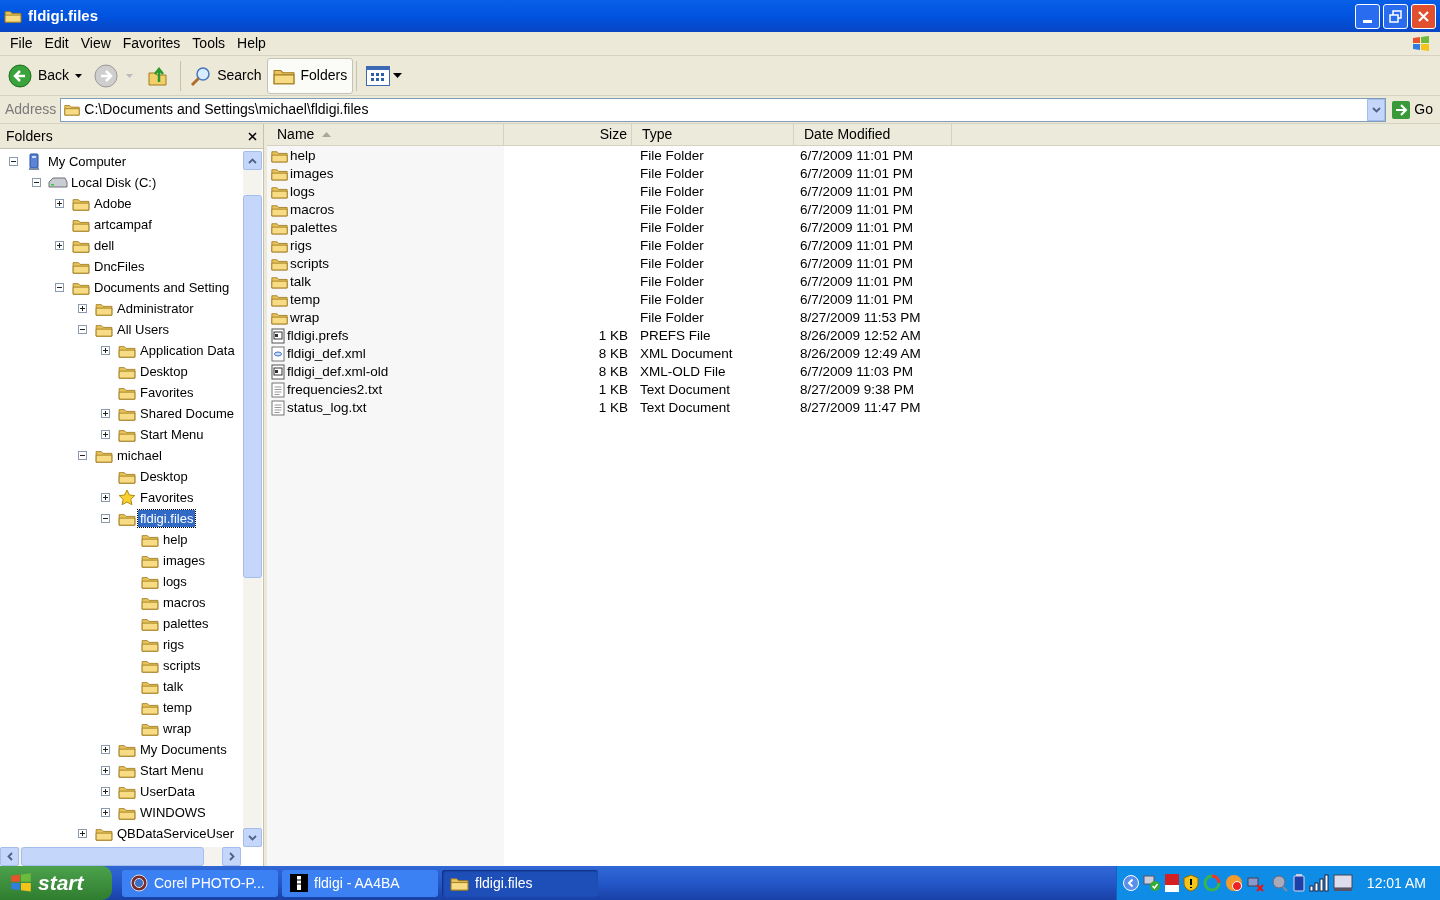 Image resolution: width=1440 pixels, height=900 pixels. What do you see at coordinates (252, 136) in the screenshot?
I see `close-icon` at bounding box center [252, 136].